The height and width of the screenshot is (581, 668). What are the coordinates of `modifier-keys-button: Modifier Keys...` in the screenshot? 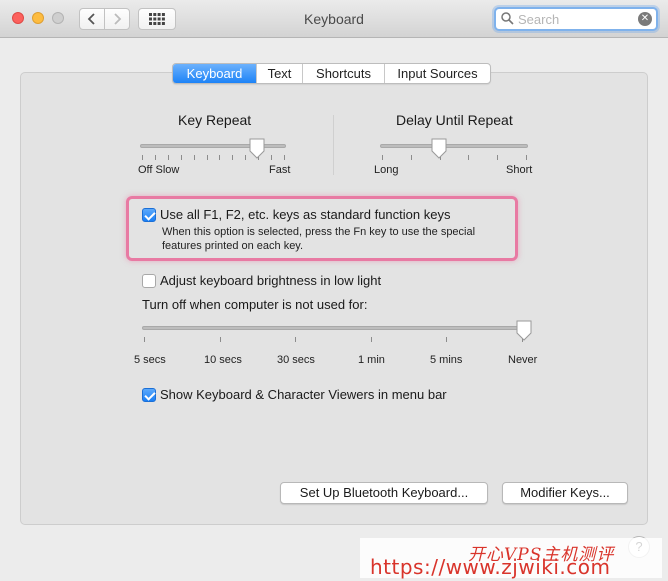 It's located at (565, 493).